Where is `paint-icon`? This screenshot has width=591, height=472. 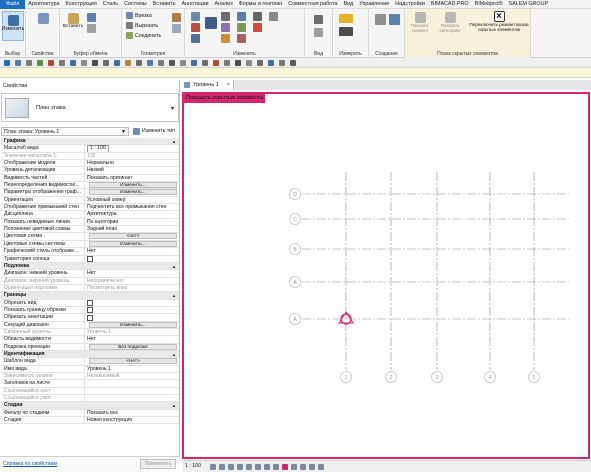
paint-icon is located at coordinates (176, 28).